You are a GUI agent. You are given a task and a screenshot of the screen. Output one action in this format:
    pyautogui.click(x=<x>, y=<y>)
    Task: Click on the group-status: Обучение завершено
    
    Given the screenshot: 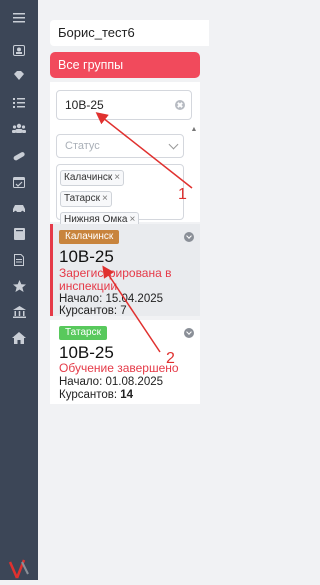 What is the action you would take?
    pyautogui.click(x=119, y=368)
    